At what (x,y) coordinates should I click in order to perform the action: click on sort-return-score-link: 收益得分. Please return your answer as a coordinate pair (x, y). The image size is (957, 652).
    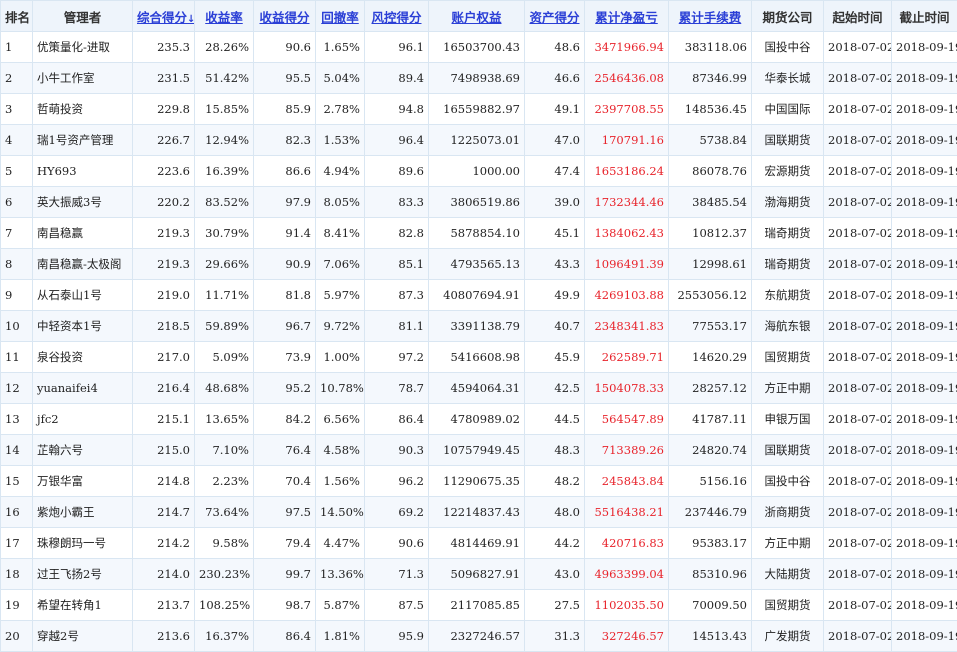
    Looking at the image, I should click on (284, 17).